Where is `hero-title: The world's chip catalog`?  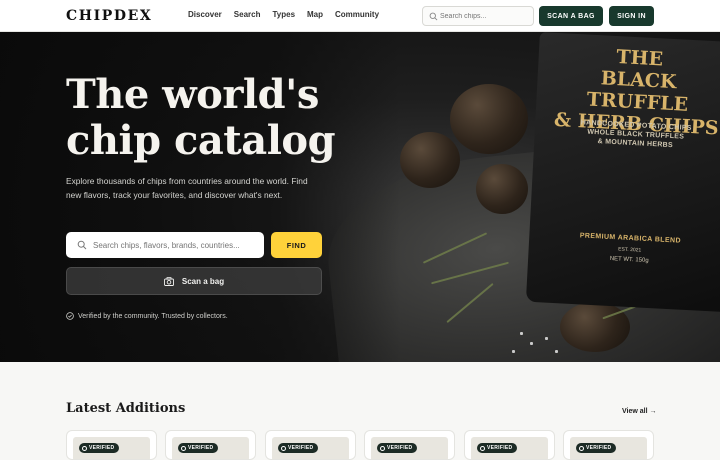 hero-title: The world's chip catalog is located at coordinates (216, 118).